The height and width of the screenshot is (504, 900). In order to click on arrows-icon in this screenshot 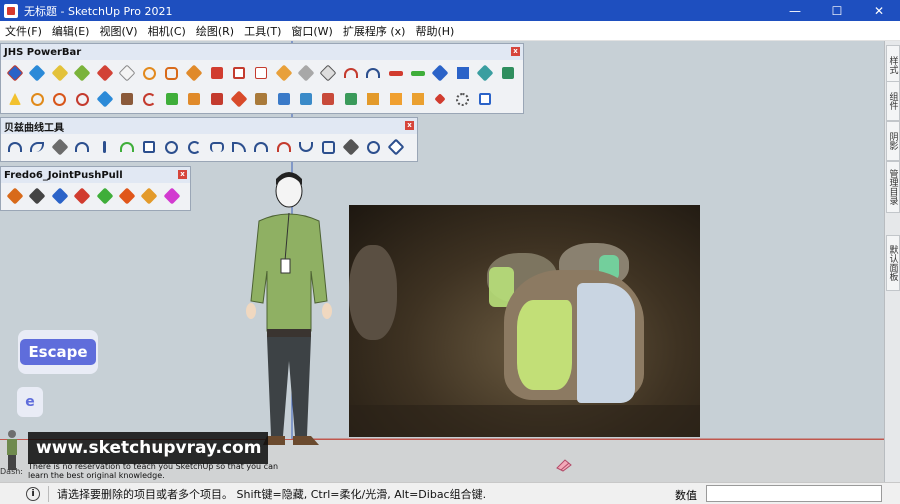, I will do `click(105, 99)`.